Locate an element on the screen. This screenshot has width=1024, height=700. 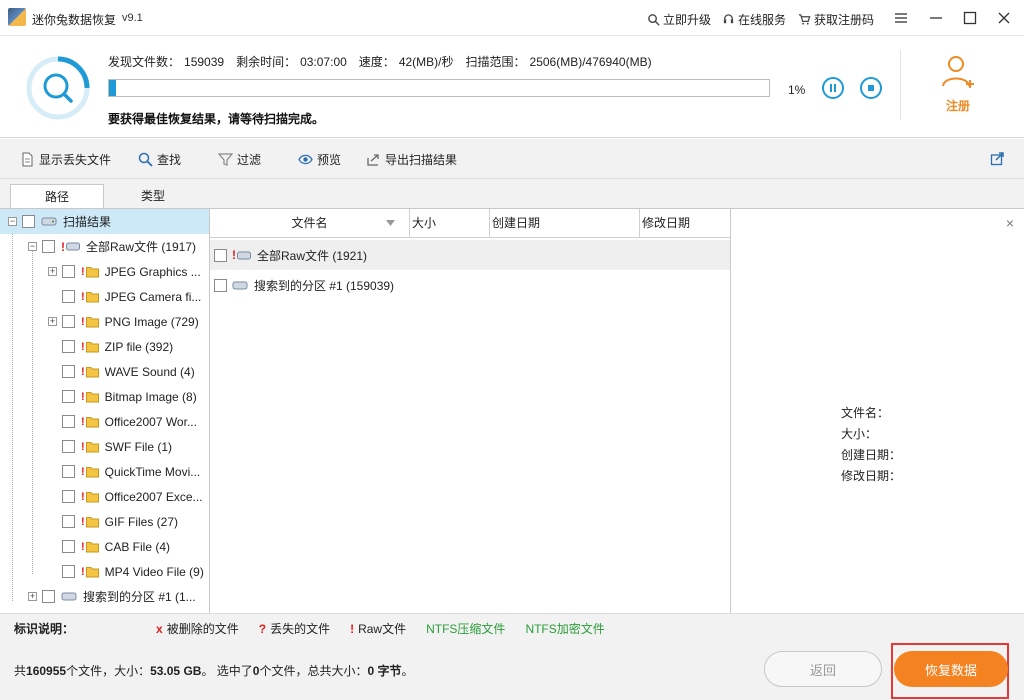
tree-item-scan-results: − 扫描结果 is located at coordinates (104, 221).